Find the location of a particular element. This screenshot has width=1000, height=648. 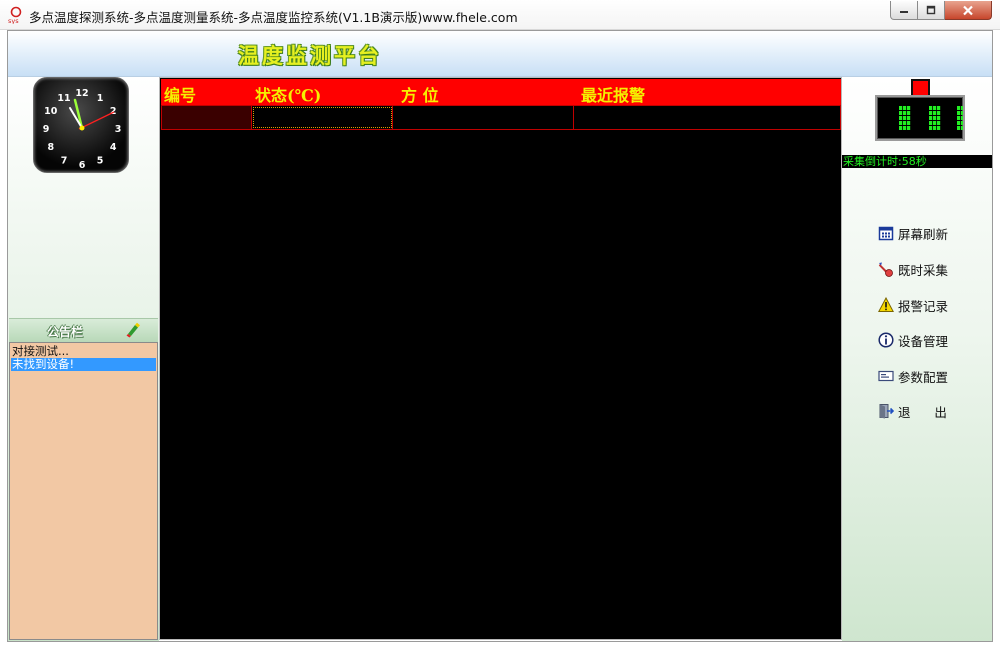

menu-label-refresh: 屏幕刷新 is located at coordinates (923, 234).